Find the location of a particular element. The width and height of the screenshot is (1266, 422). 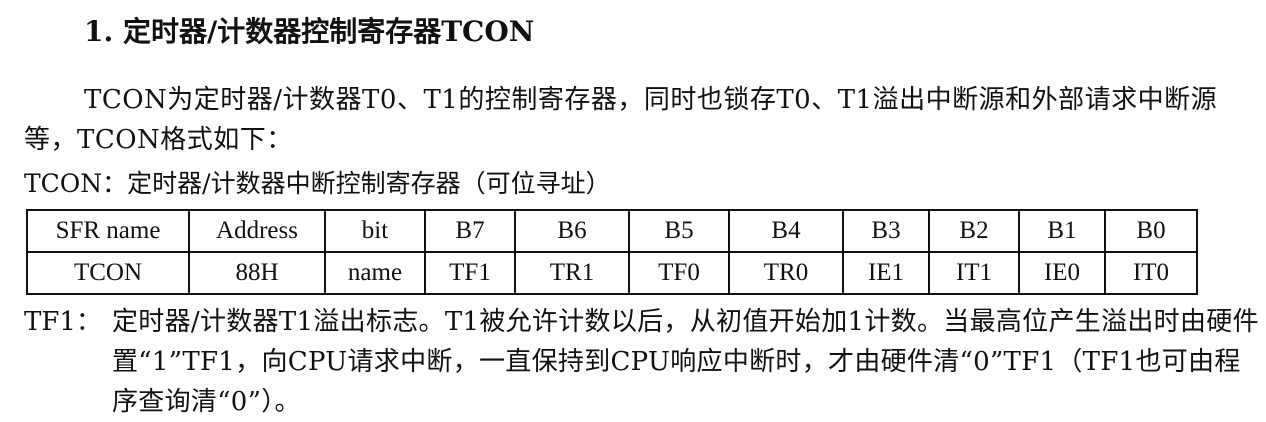

header-cell-b6: B6 is located at coordinates (572, 231).